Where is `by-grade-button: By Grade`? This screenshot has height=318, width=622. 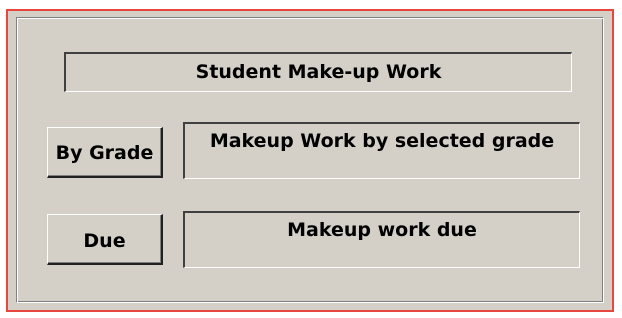 by-grade-button: By Grade is located at coordinates (105, 152).